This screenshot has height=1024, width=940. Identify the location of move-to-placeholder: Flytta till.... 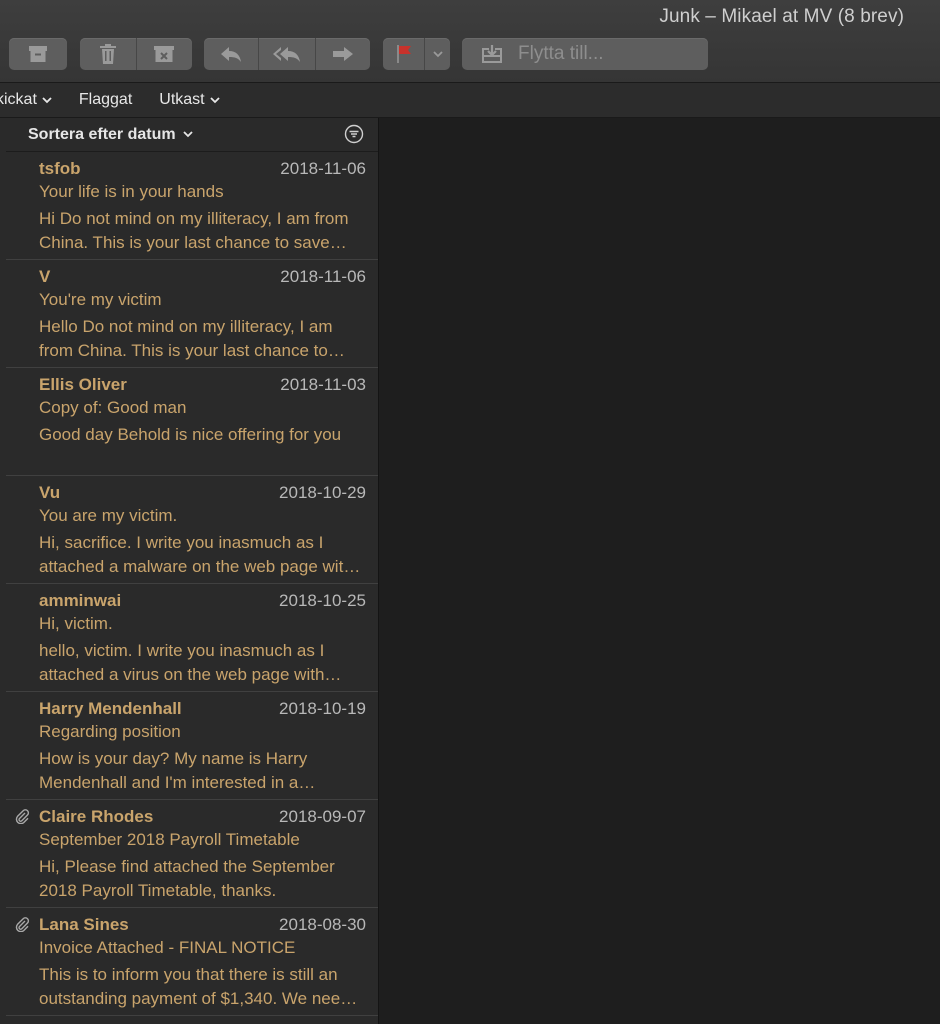
(561, 53).